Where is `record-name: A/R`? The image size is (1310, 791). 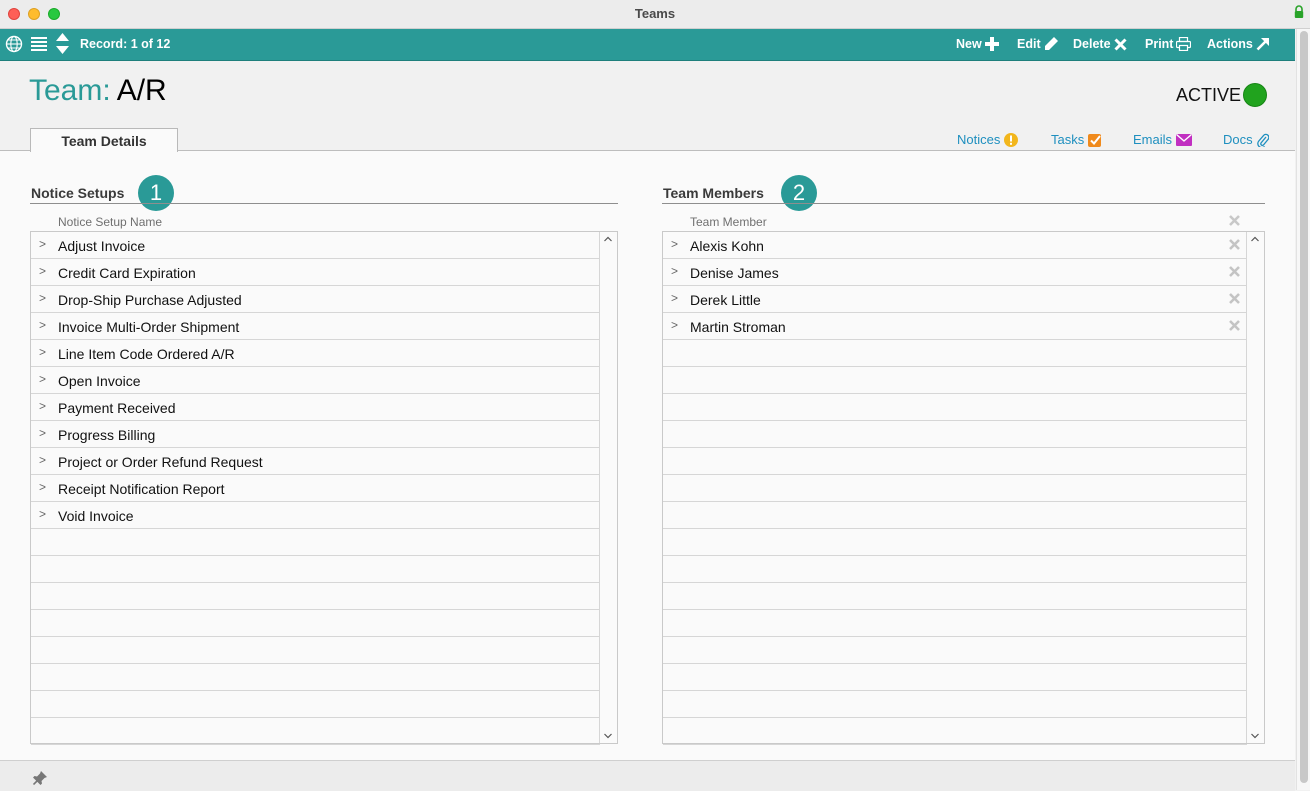
record-name: A/R is located at coordinates (141, 90).